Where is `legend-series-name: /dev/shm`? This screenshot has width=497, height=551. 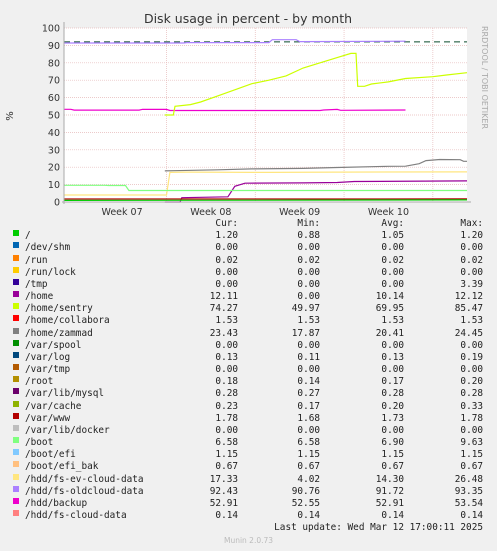 legend-series-name: /dev/shm is located at coordinates (48, 248).